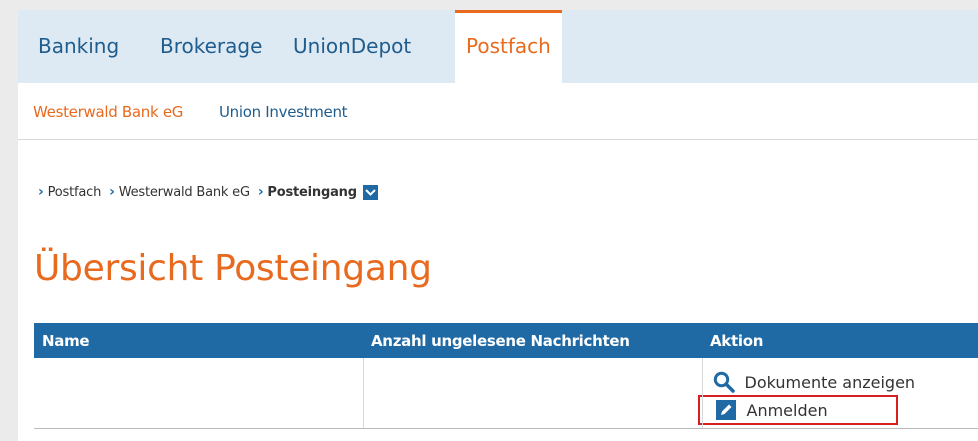 Image resolution: width=978 pixels, height=441 pixels. What do you see at coordinates (724, 382) in the screenshot?
I see `search-icon` at bounding box center [724, 382].